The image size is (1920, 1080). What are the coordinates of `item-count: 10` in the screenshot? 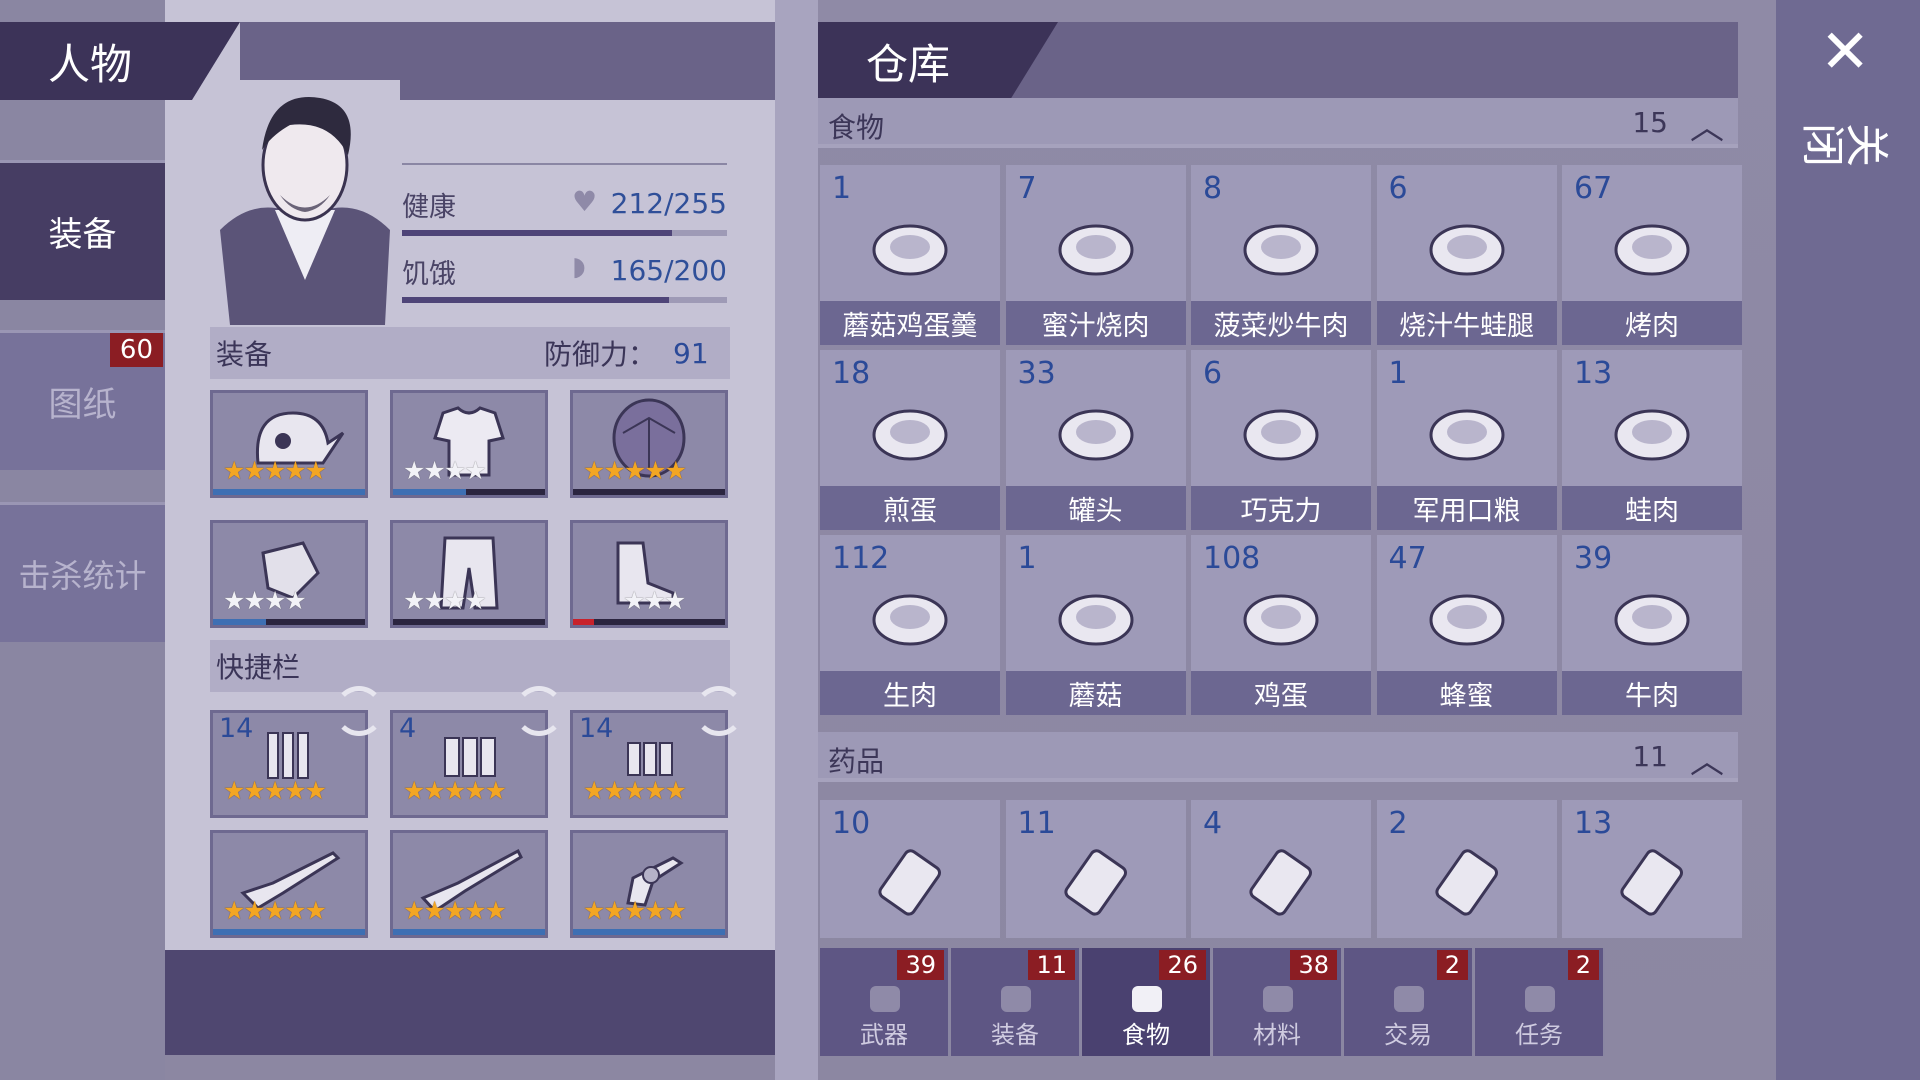 It's located at (851, 823).